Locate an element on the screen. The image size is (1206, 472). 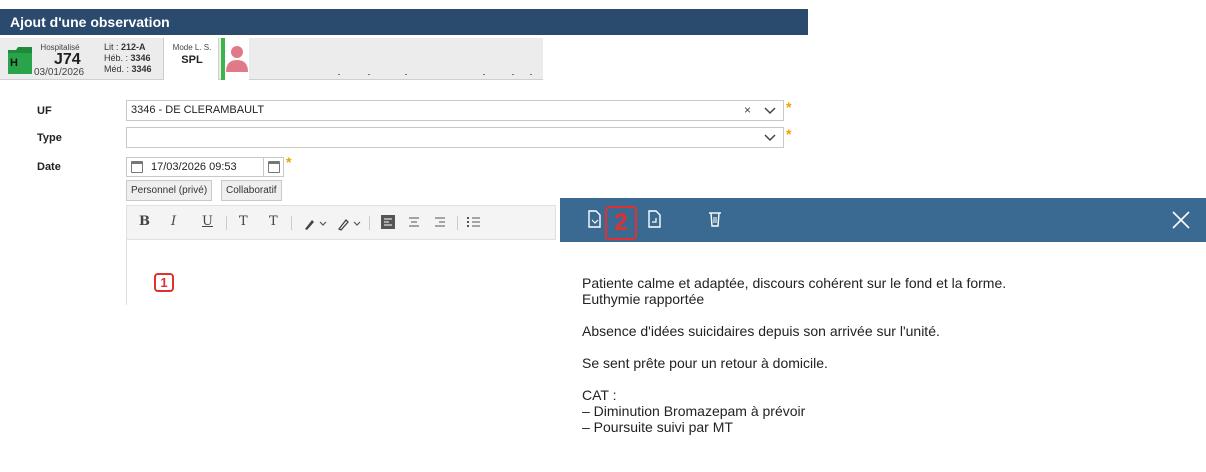
highlight-icon is located at coordinates (350, 224).